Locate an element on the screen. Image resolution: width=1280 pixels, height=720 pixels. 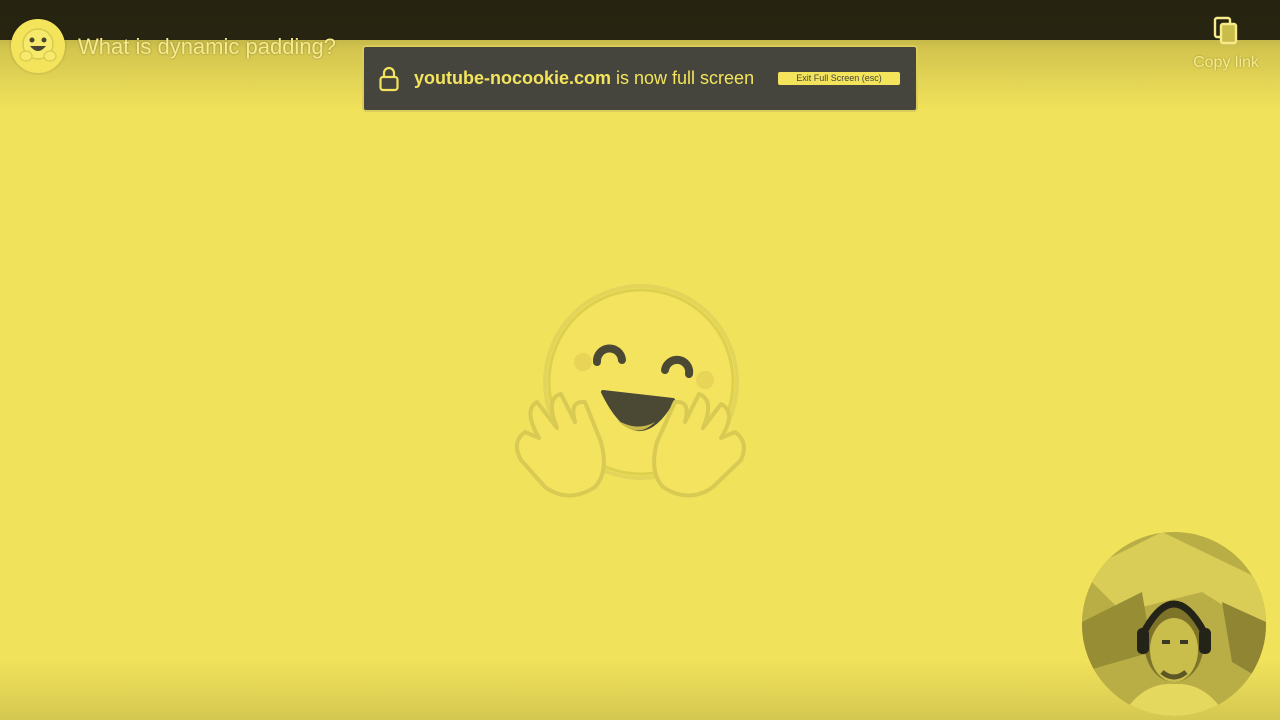
copy-link-button: Copy link is located at coordinates (1226, 44).